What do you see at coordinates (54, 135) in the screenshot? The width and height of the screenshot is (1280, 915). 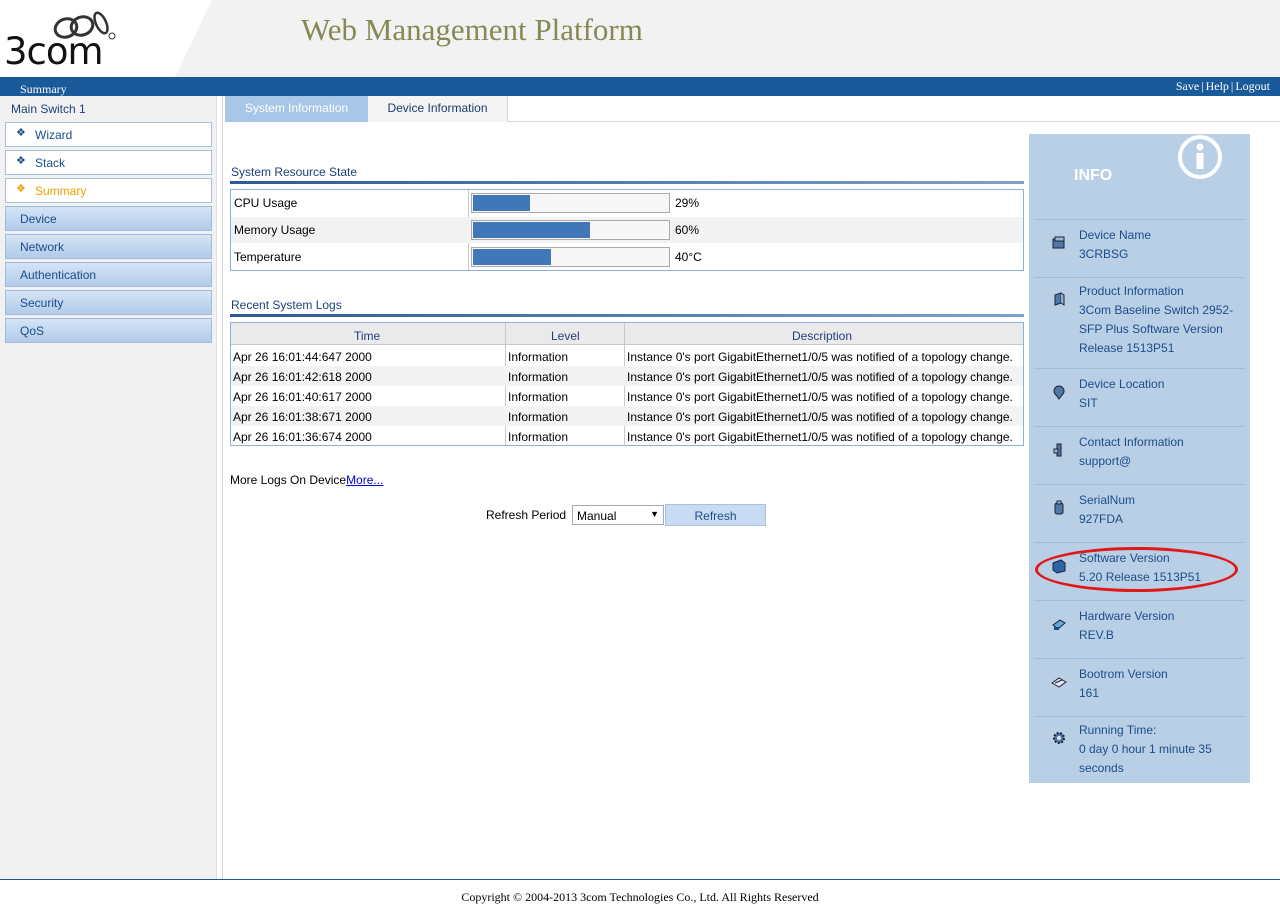 I see `sidebar-item-label: Wizard` at bounding box center [54, 135].